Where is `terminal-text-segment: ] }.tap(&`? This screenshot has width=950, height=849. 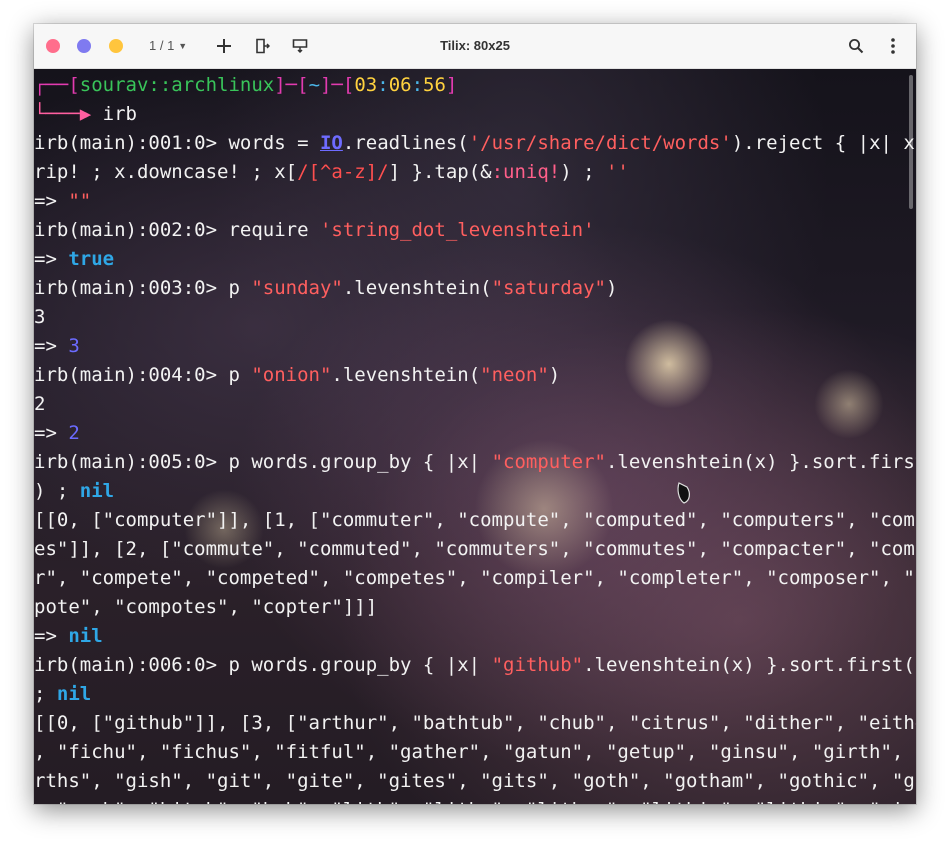
terminal-text-segment: ] }.tap(& is located at coordinates (440, 172).